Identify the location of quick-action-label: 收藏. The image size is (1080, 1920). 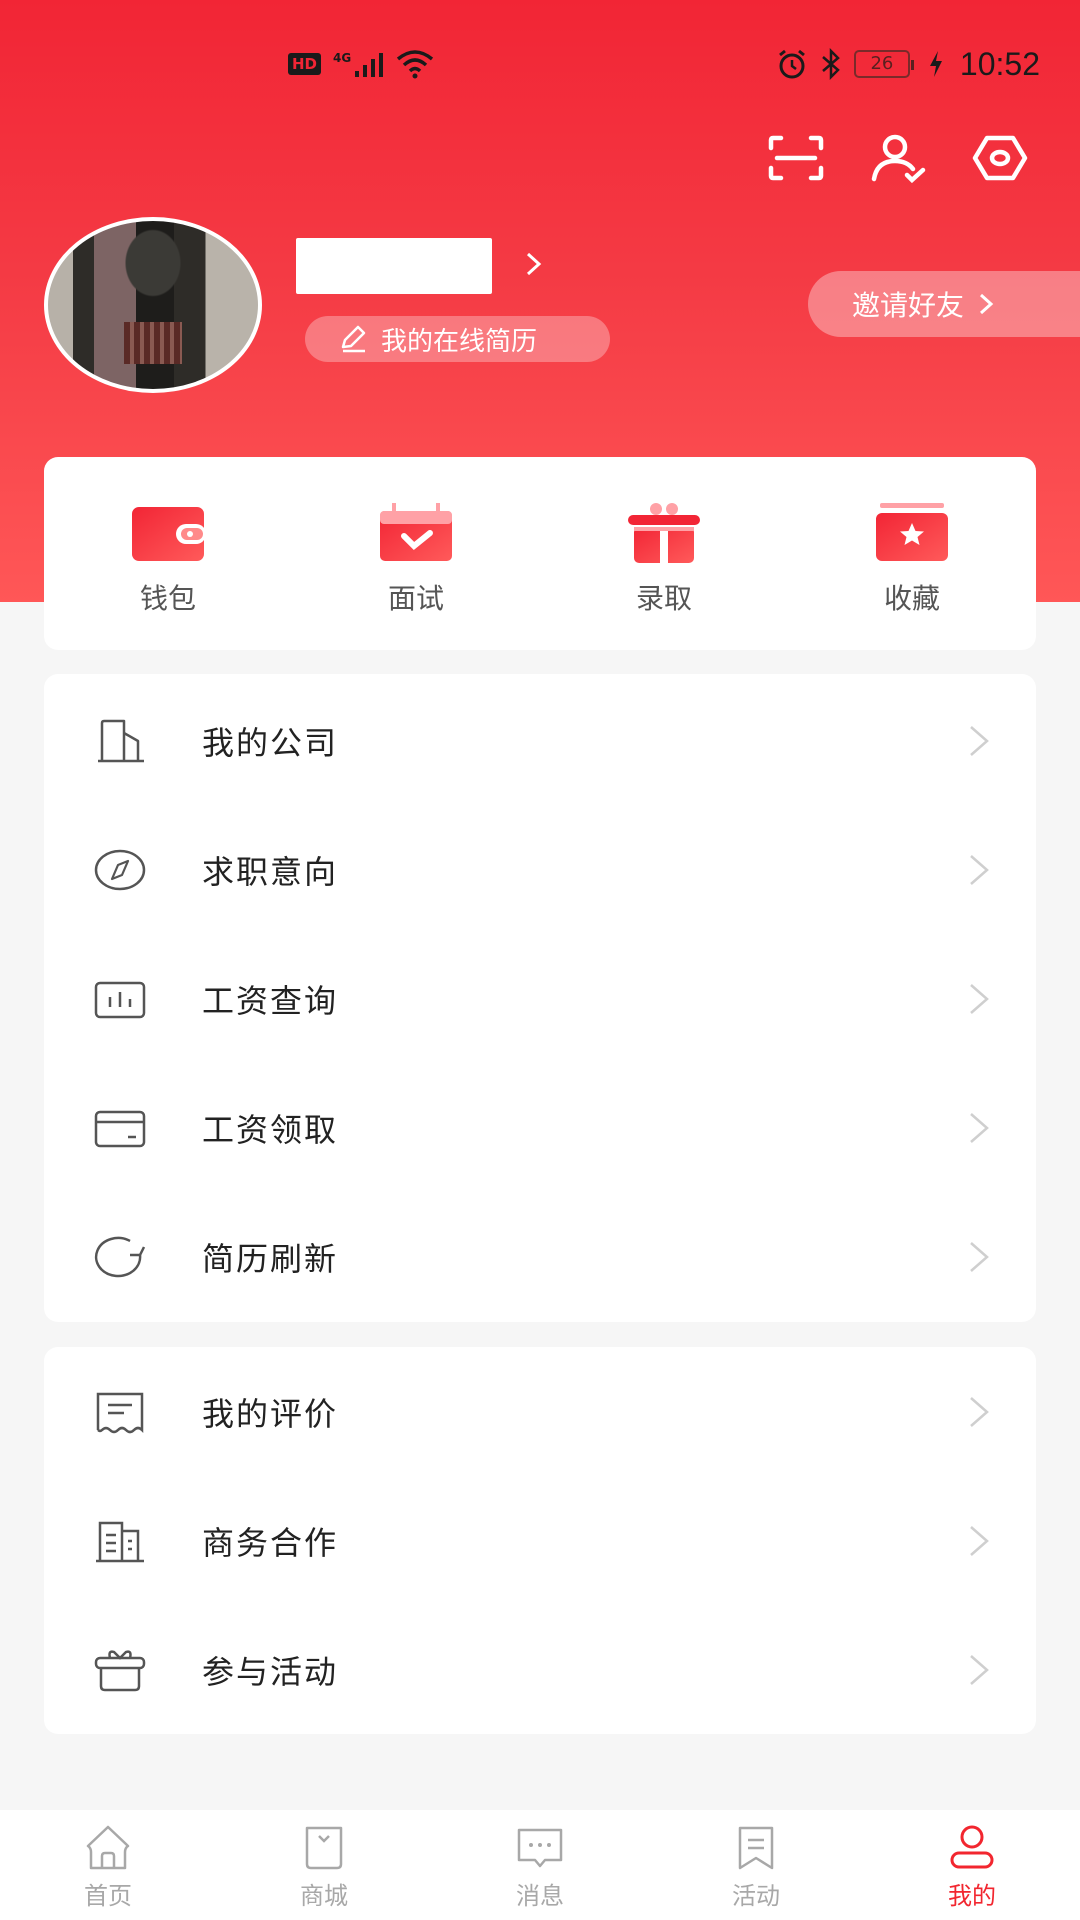
(911, 598).